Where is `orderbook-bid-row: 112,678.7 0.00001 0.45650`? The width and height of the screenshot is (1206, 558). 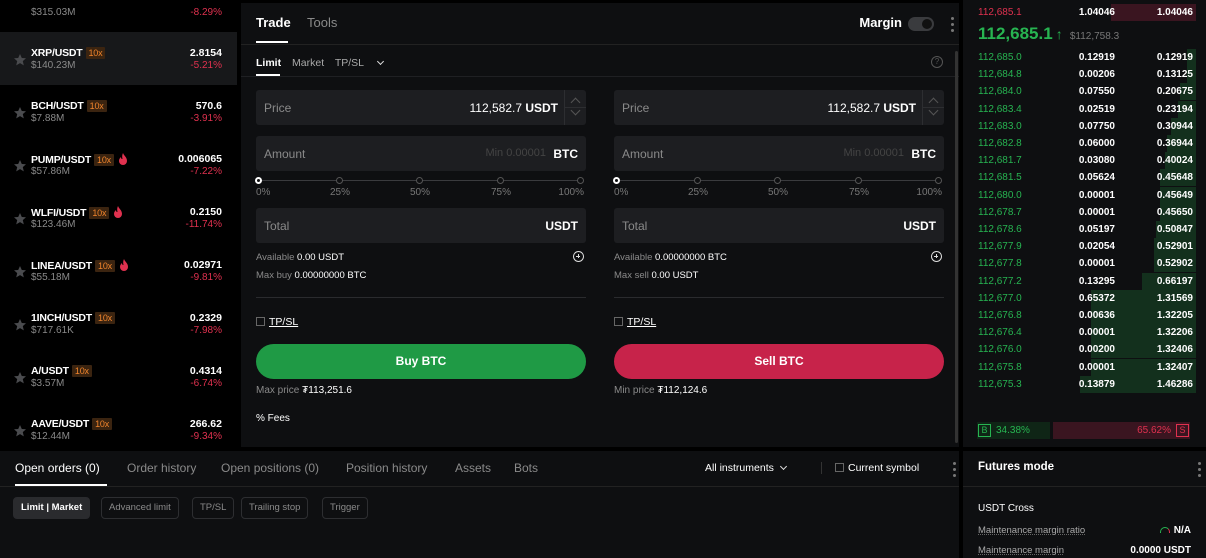 orderbook-bid-row: 112,678.7 0.00001 0.45650 is located at coordinates (1084, 212).